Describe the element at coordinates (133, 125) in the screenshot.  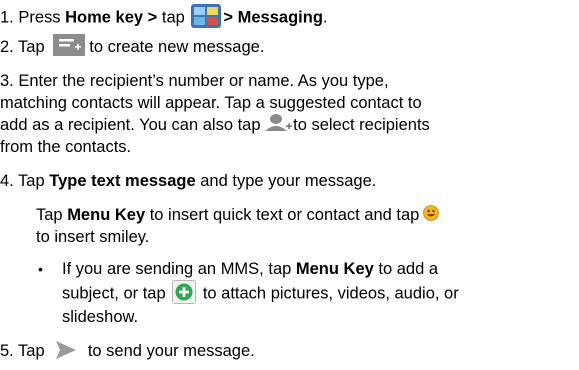
I see `step-3-line-3-start: add as a recipient. You can also tap` at that location.